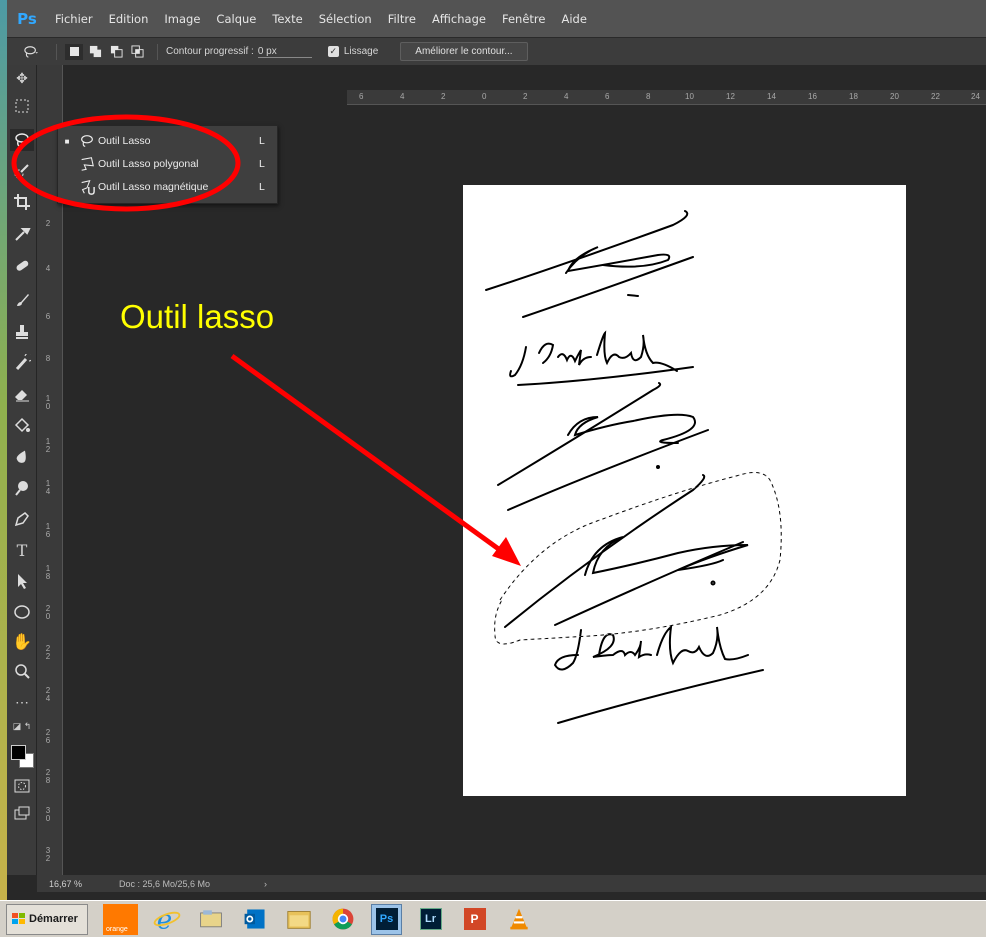 The height and width of the screenshot is (937, 986). Describe the element at coordinates (22, 457) in the screenshot. I see `blur-tool` at that location.